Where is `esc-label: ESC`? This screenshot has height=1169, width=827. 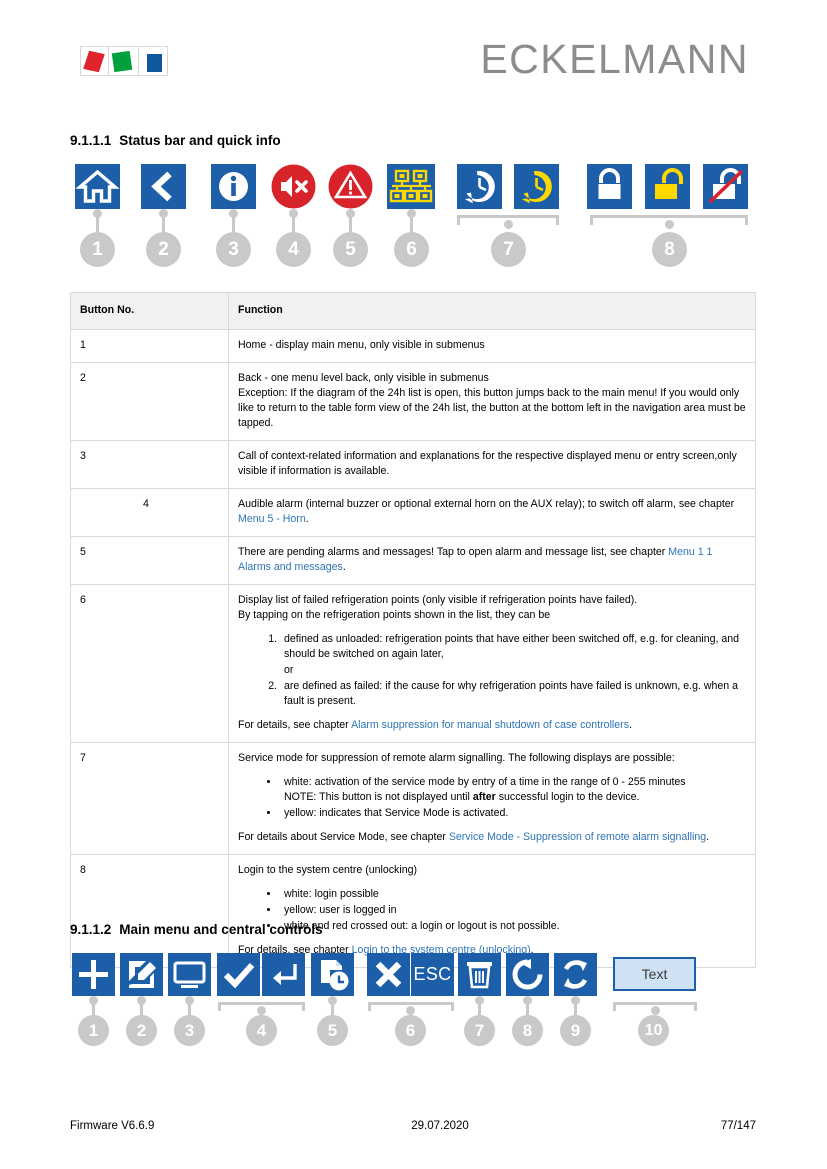
esc-label: ESC is located at coordinates (432, 974).